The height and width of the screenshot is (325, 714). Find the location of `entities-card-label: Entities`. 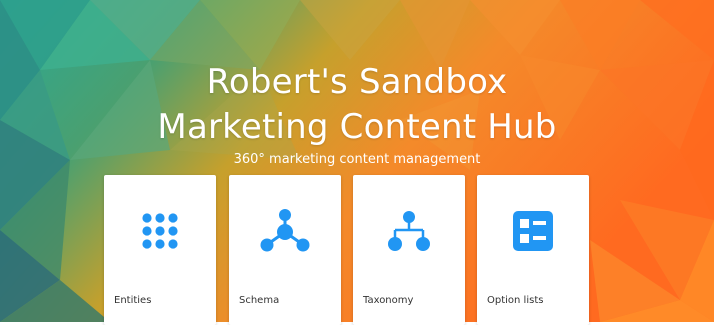

entities-card-label: Entities is located at coordinates (133, 300).